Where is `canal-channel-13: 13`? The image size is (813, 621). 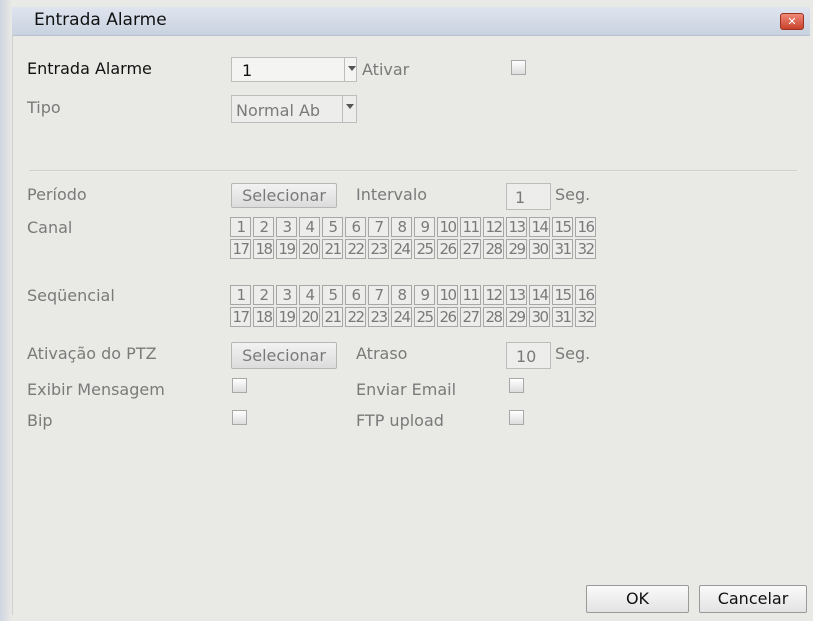
canal-channel-13: 13 is located at coordinates (516, 227).